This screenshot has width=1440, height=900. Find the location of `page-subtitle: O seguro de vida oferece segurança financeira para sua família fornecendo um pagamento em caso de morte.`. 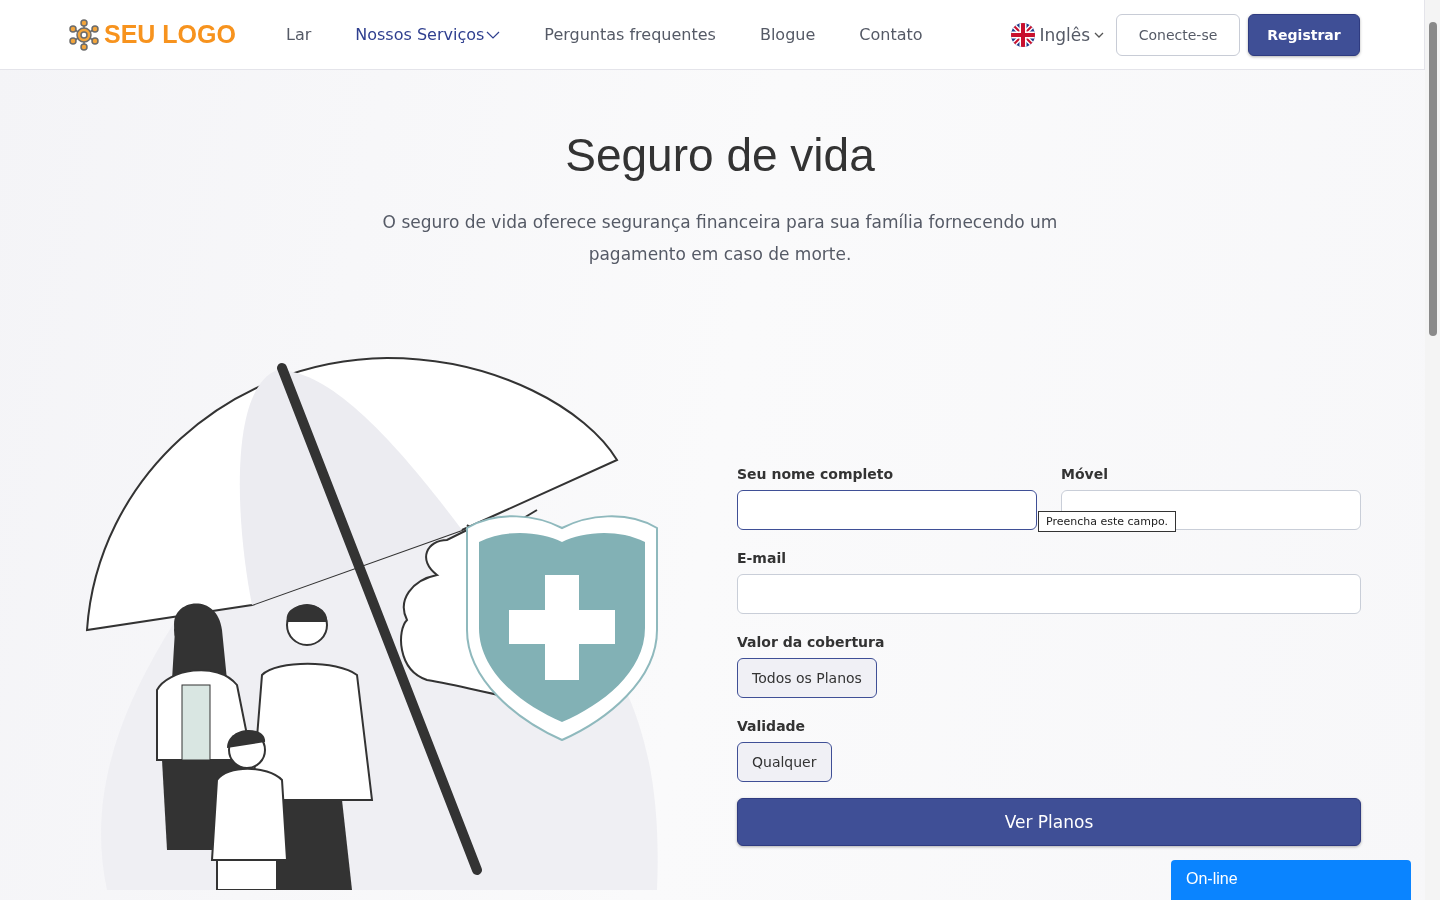

page-subtitle: O seguro de vida oferece segurança financeira para sua família fornecendo um pagamento em caso de morte. is located at coordinates (720, 238).